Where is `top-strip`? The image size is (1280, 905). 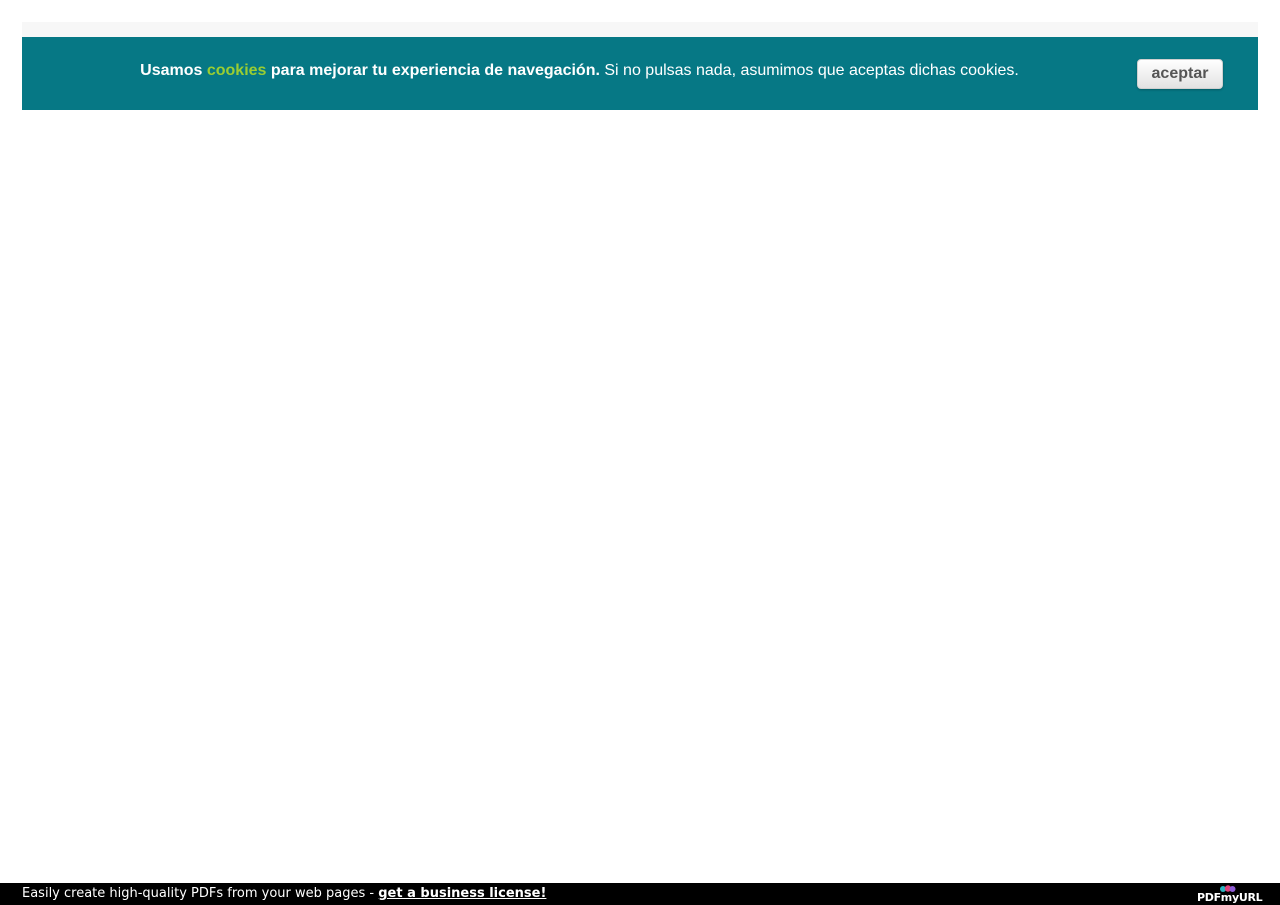 top-strip is located at coordinates (640, 29).